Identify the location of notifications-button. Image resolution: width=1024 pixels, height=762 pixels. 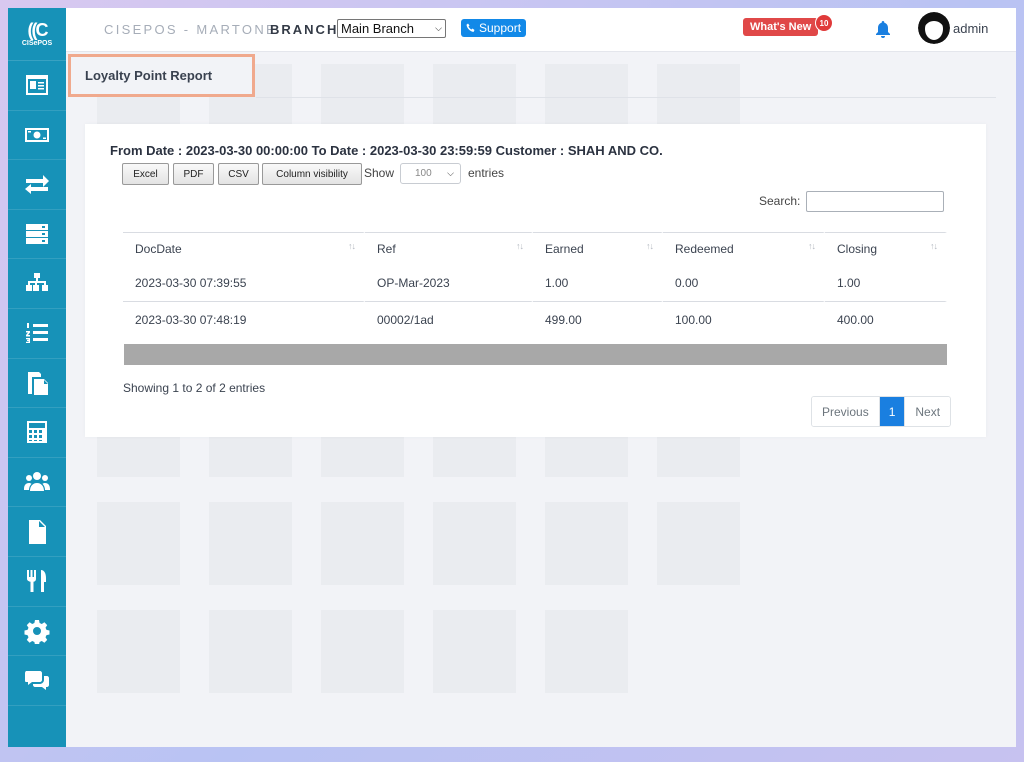
(883, 29).